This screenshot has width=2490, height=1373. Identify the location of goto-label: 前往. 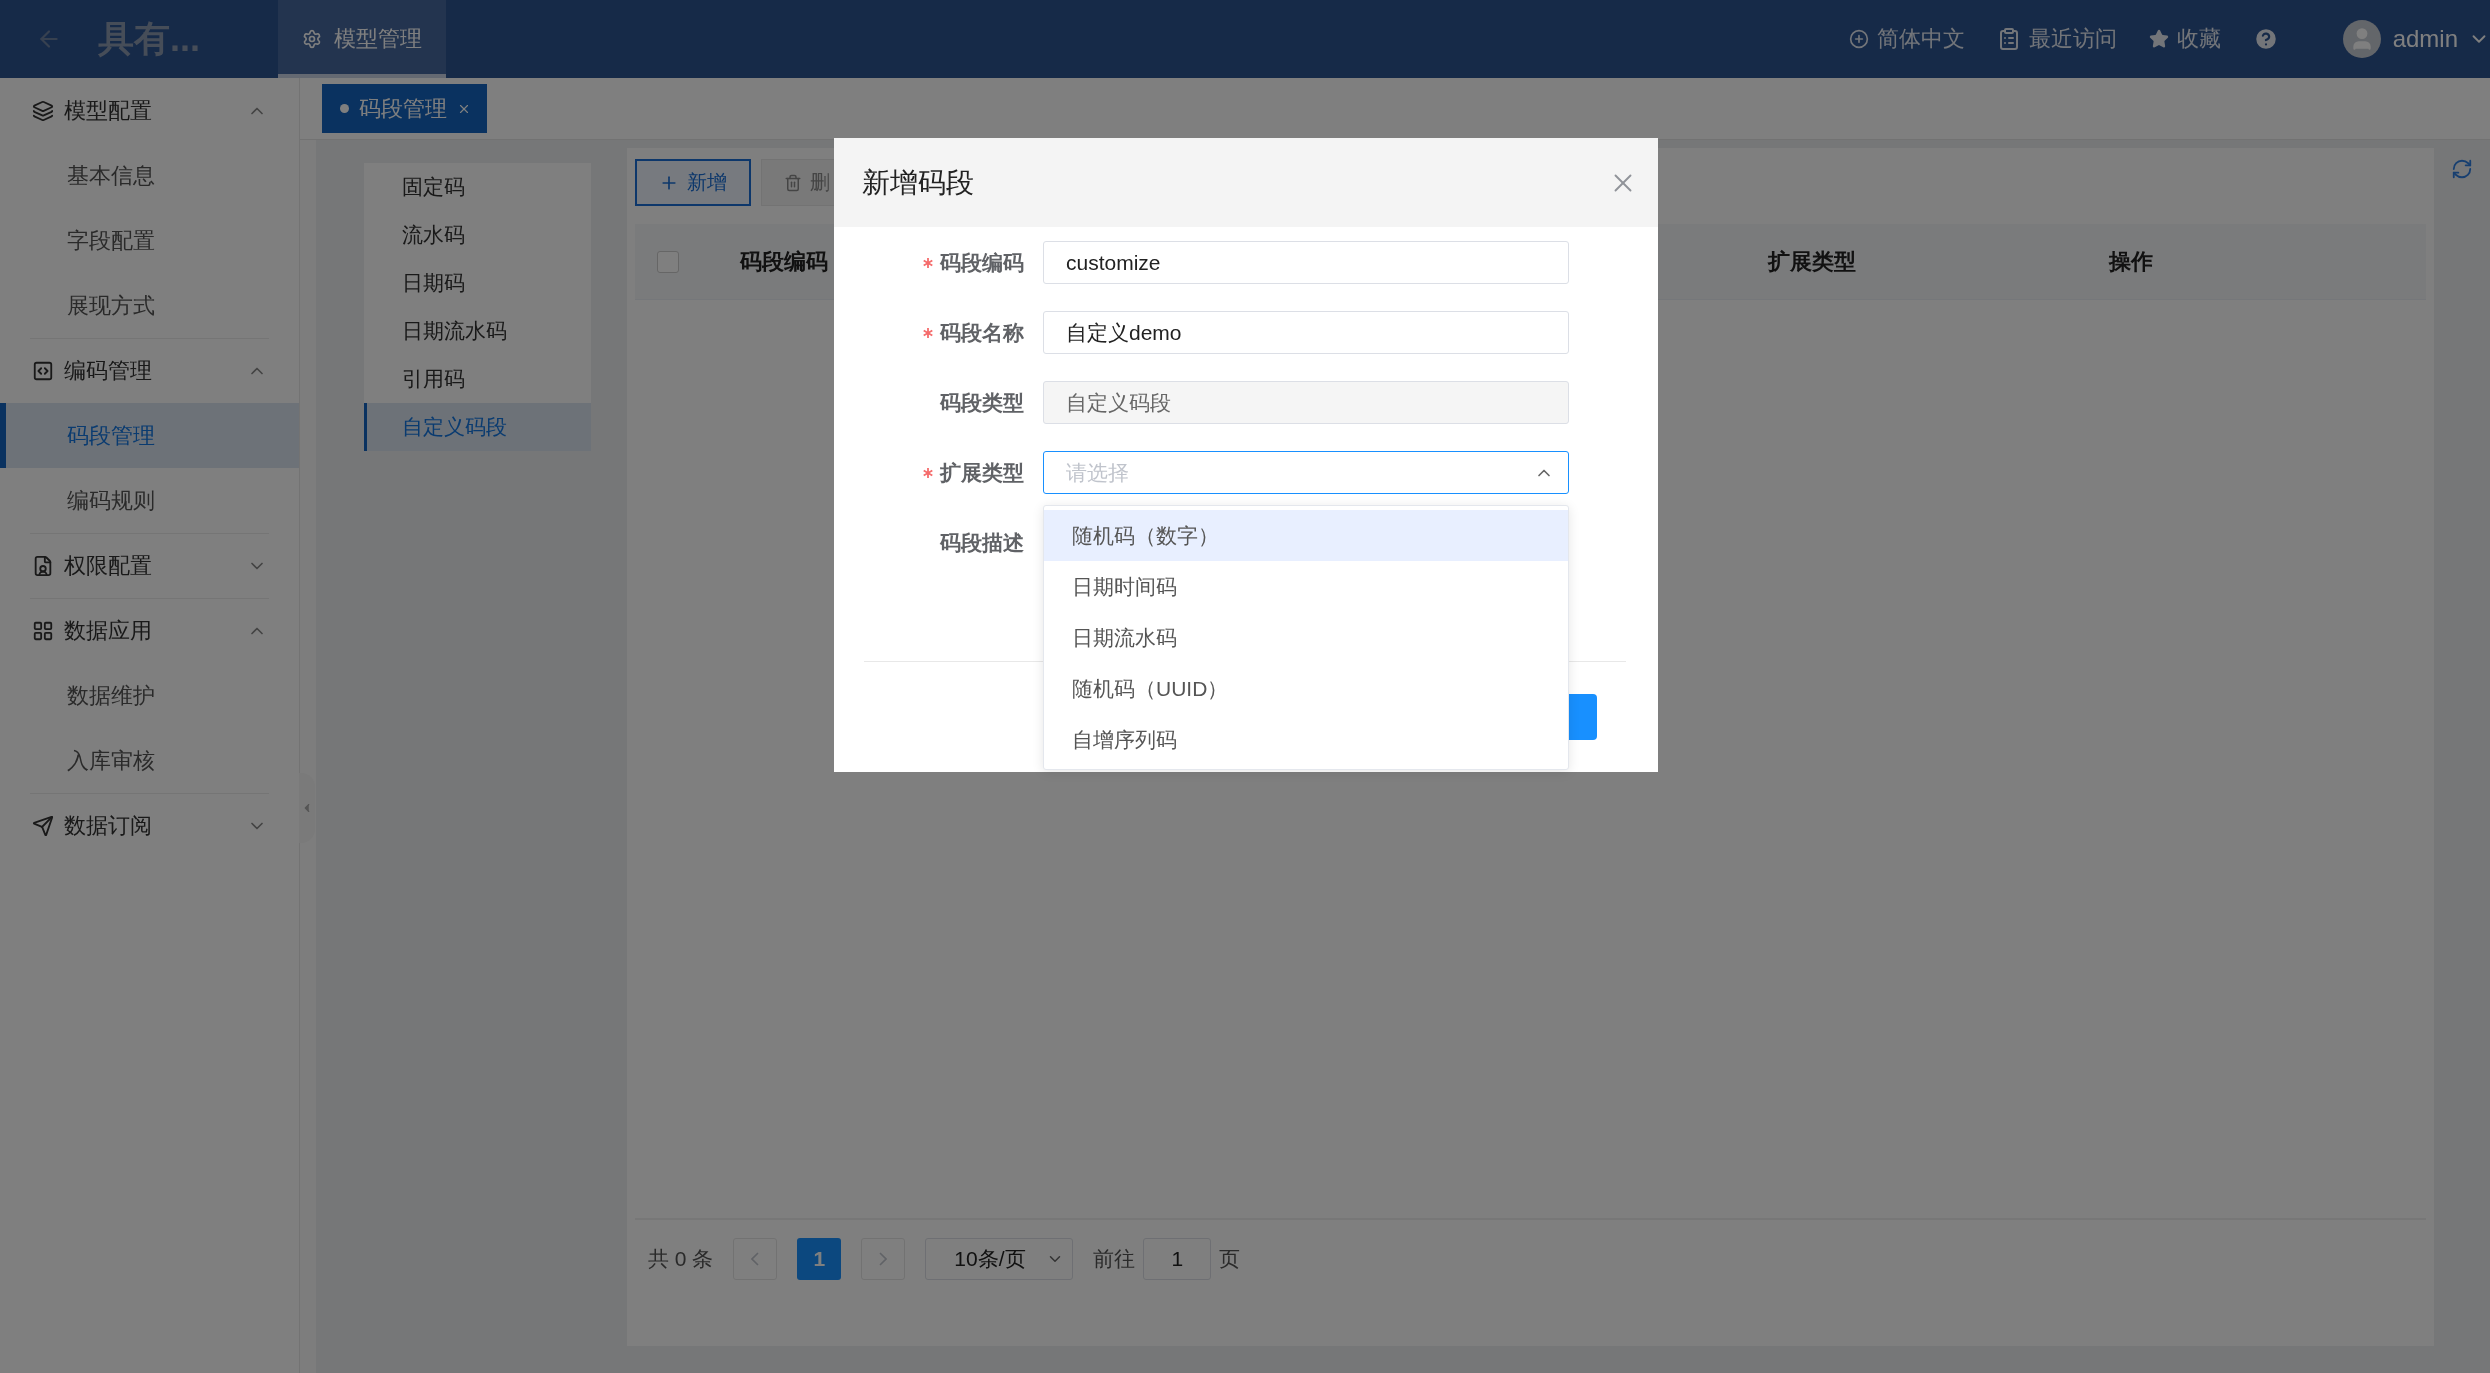
(1114, 1259).